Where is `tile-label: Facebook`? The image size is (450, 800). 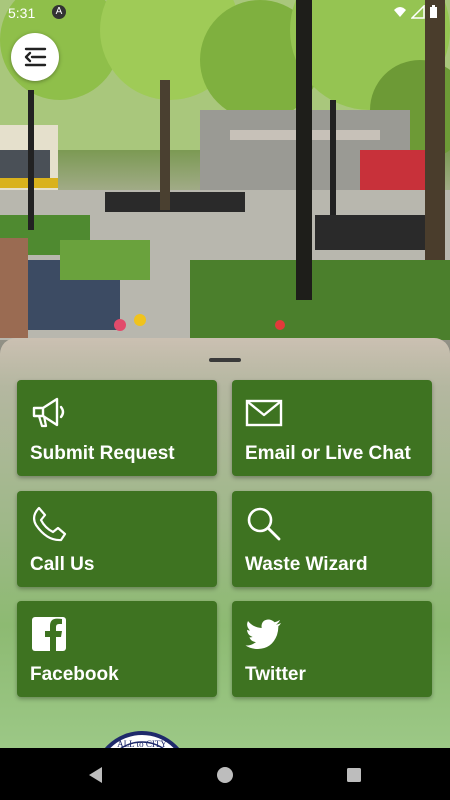 tile-label: Facebook is located at coordinates (74, 674).